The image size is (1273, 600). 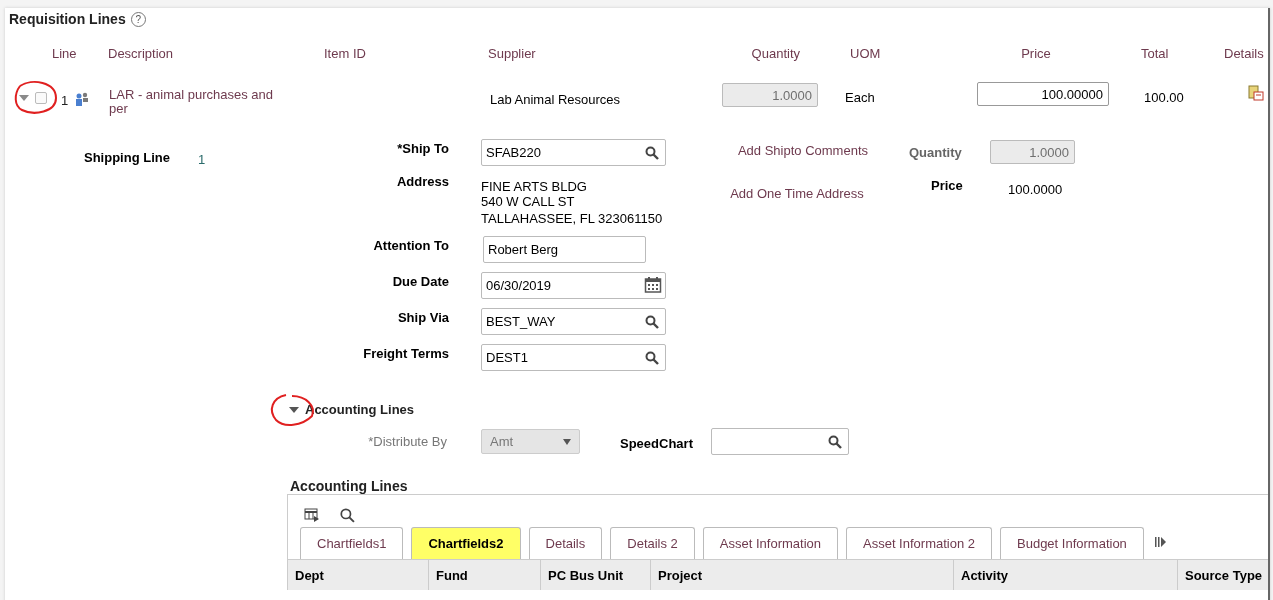 What do you see at coordinates (573, 357) in the screenshot?
I see `lookup-field: DEST1` at bounding box center [573, 357].